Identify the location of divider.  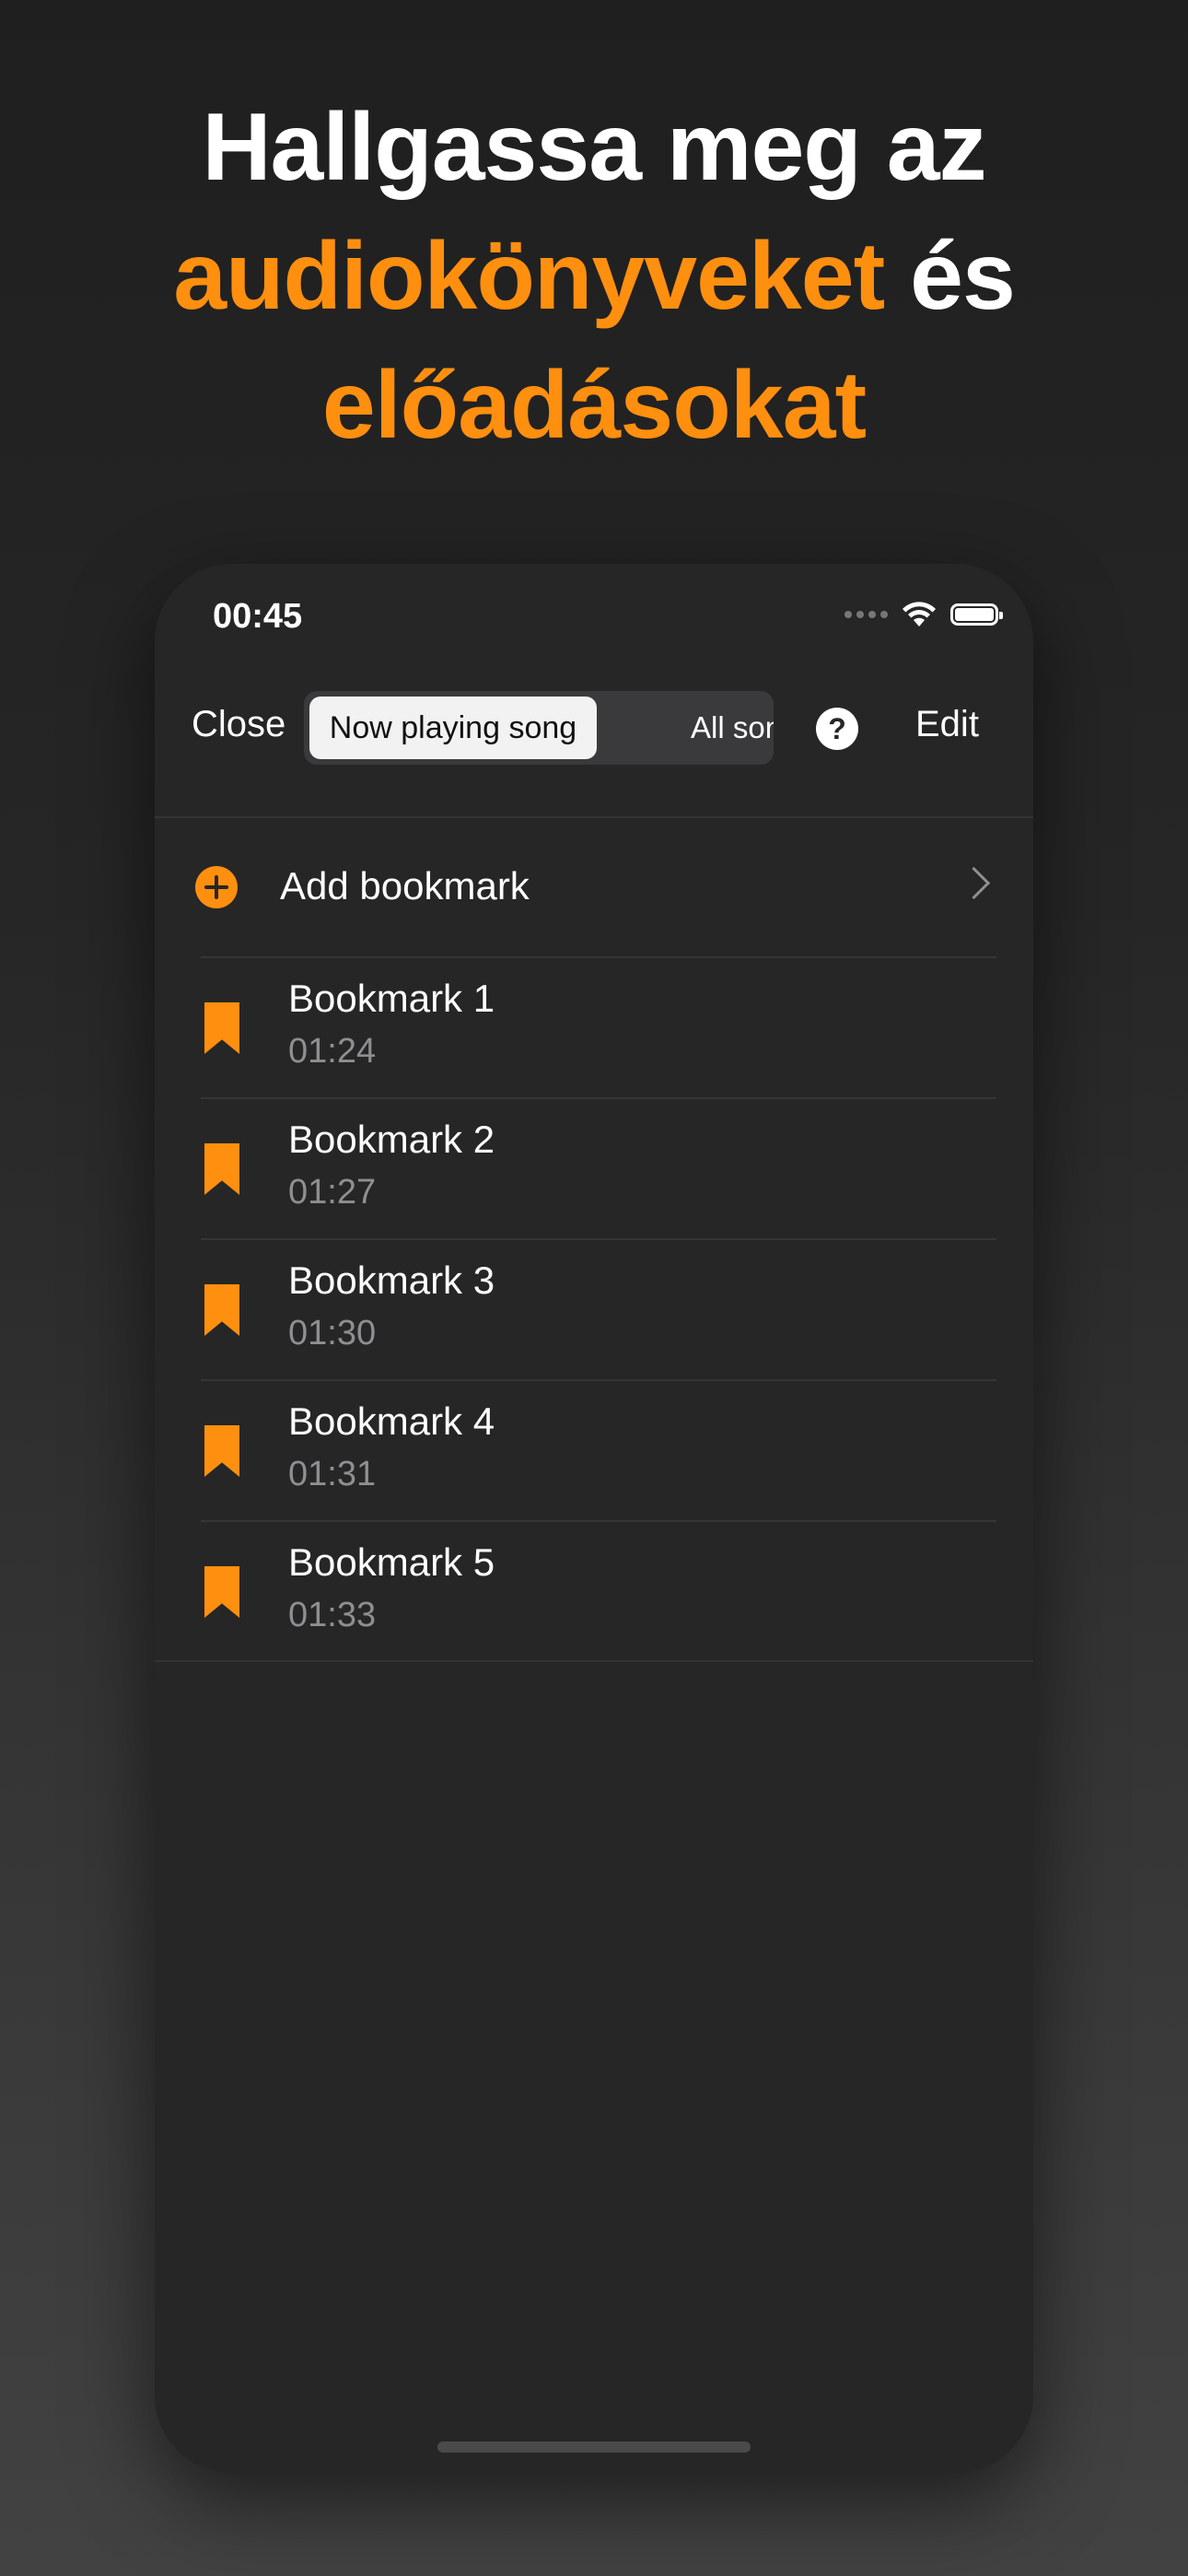
(594, 1661).